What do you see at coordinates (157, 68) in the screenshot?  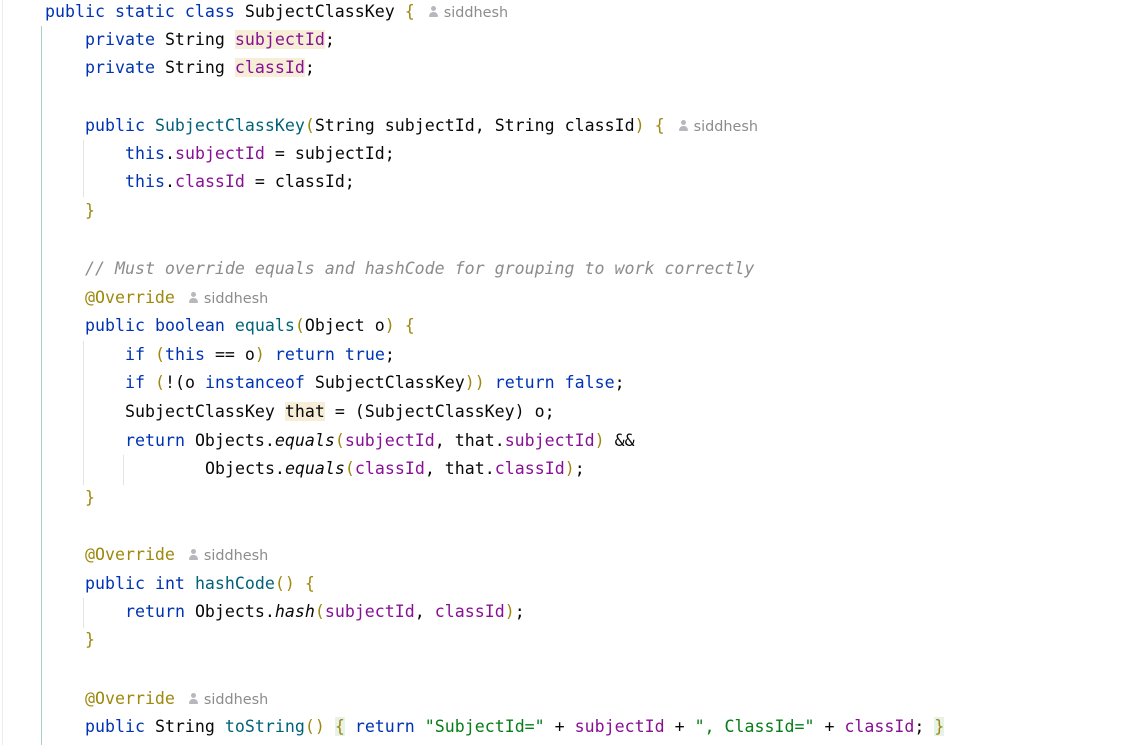 I see `code-line-field-classid: private String classId;` at bounding box center [157, 68].